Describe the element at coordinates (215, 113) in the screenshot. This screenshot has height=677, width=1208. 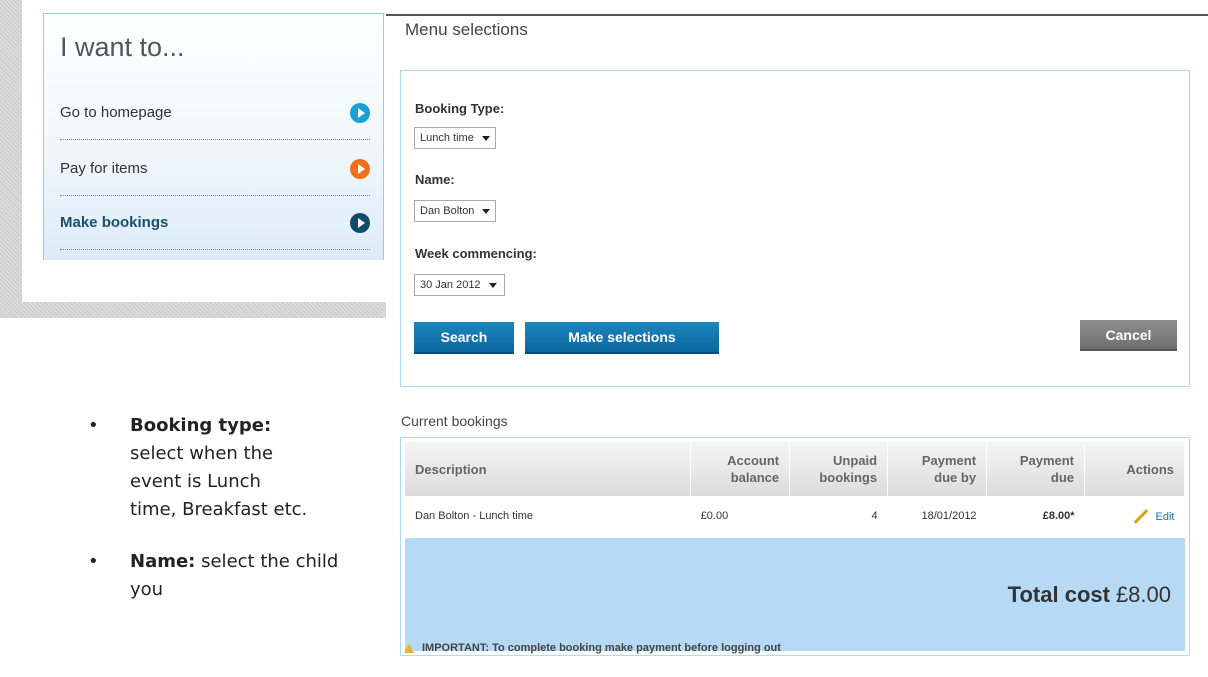
I see `iwant-item-homepage: Go to homepage` at that location.